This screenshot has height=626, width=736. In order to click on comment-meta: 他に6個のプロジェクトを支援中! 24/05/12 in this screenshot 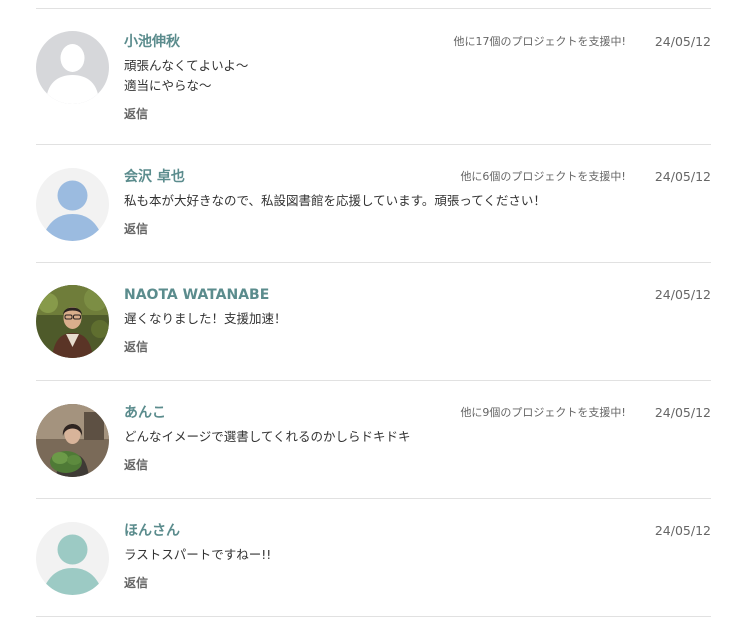, I will do `click(585, 177)`.